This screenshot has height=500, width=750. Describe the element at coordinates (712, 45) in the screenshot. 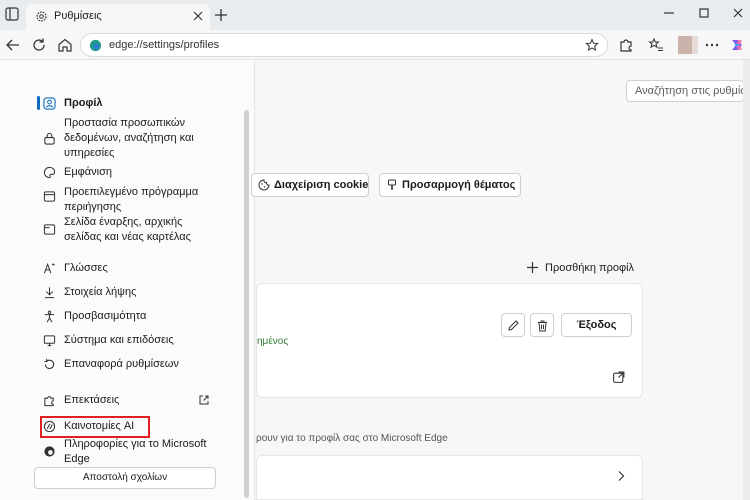

I see `more-menu-icon` at that location.